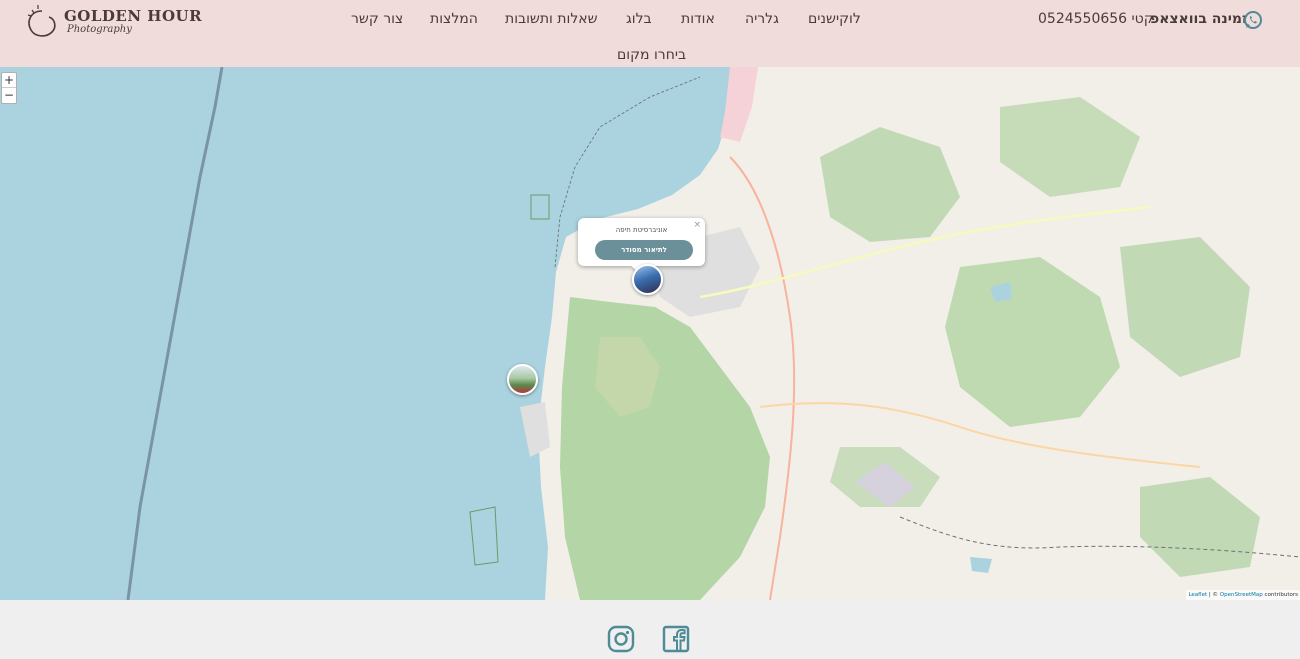 This screenshot has width=1300, height=659. I want to click on sun-logo-icon, so click(41, 21).